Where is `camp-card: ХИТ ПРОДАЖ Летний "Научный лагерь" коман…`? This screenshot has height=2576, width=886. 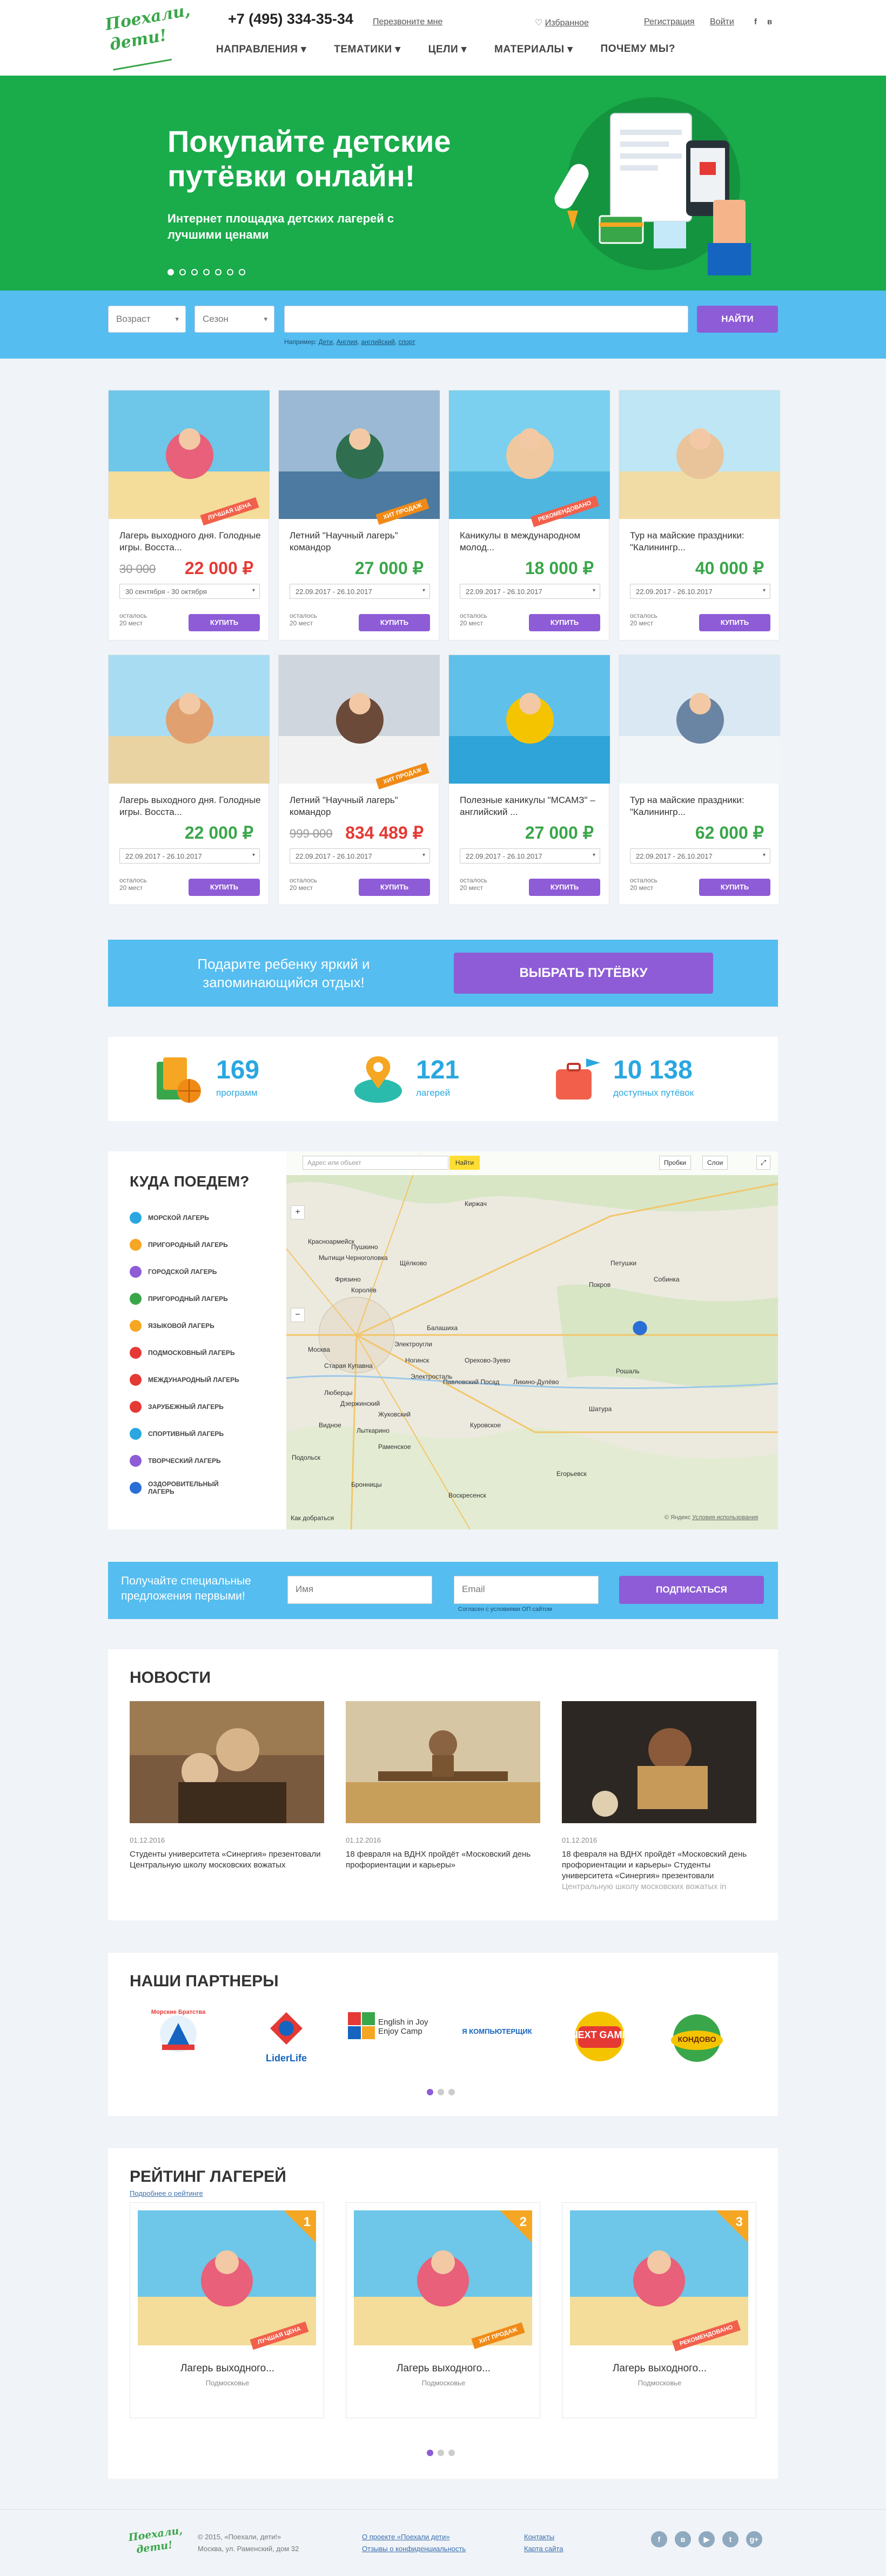 camp-card: ХИТ ПРОДАЖ Летний "Научный лагерь" коман… is located at coordinates (359, 780).